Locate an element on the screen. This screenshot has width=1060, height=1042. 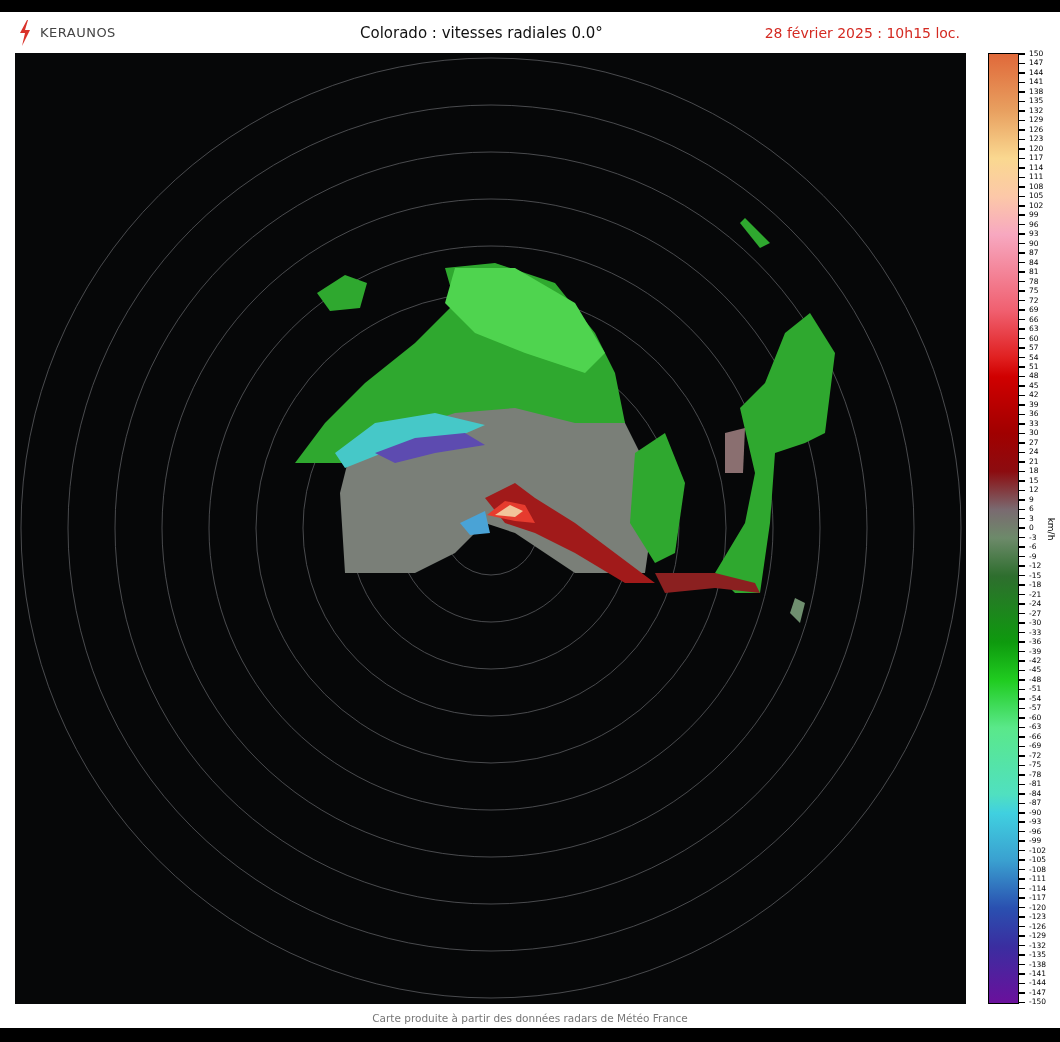
lightning-bolt-icon is located at coordinates (25, 32).